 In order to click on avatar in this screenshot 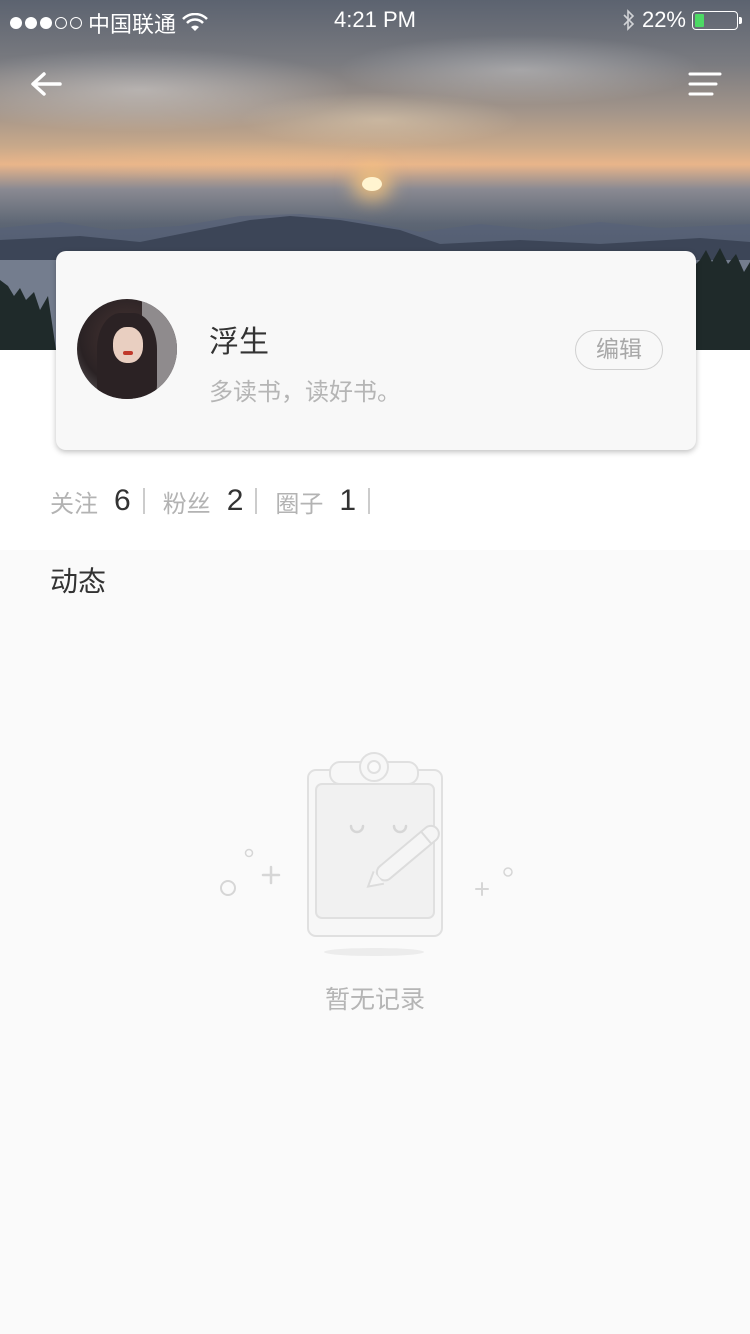, I will do `click(127, 349)`.